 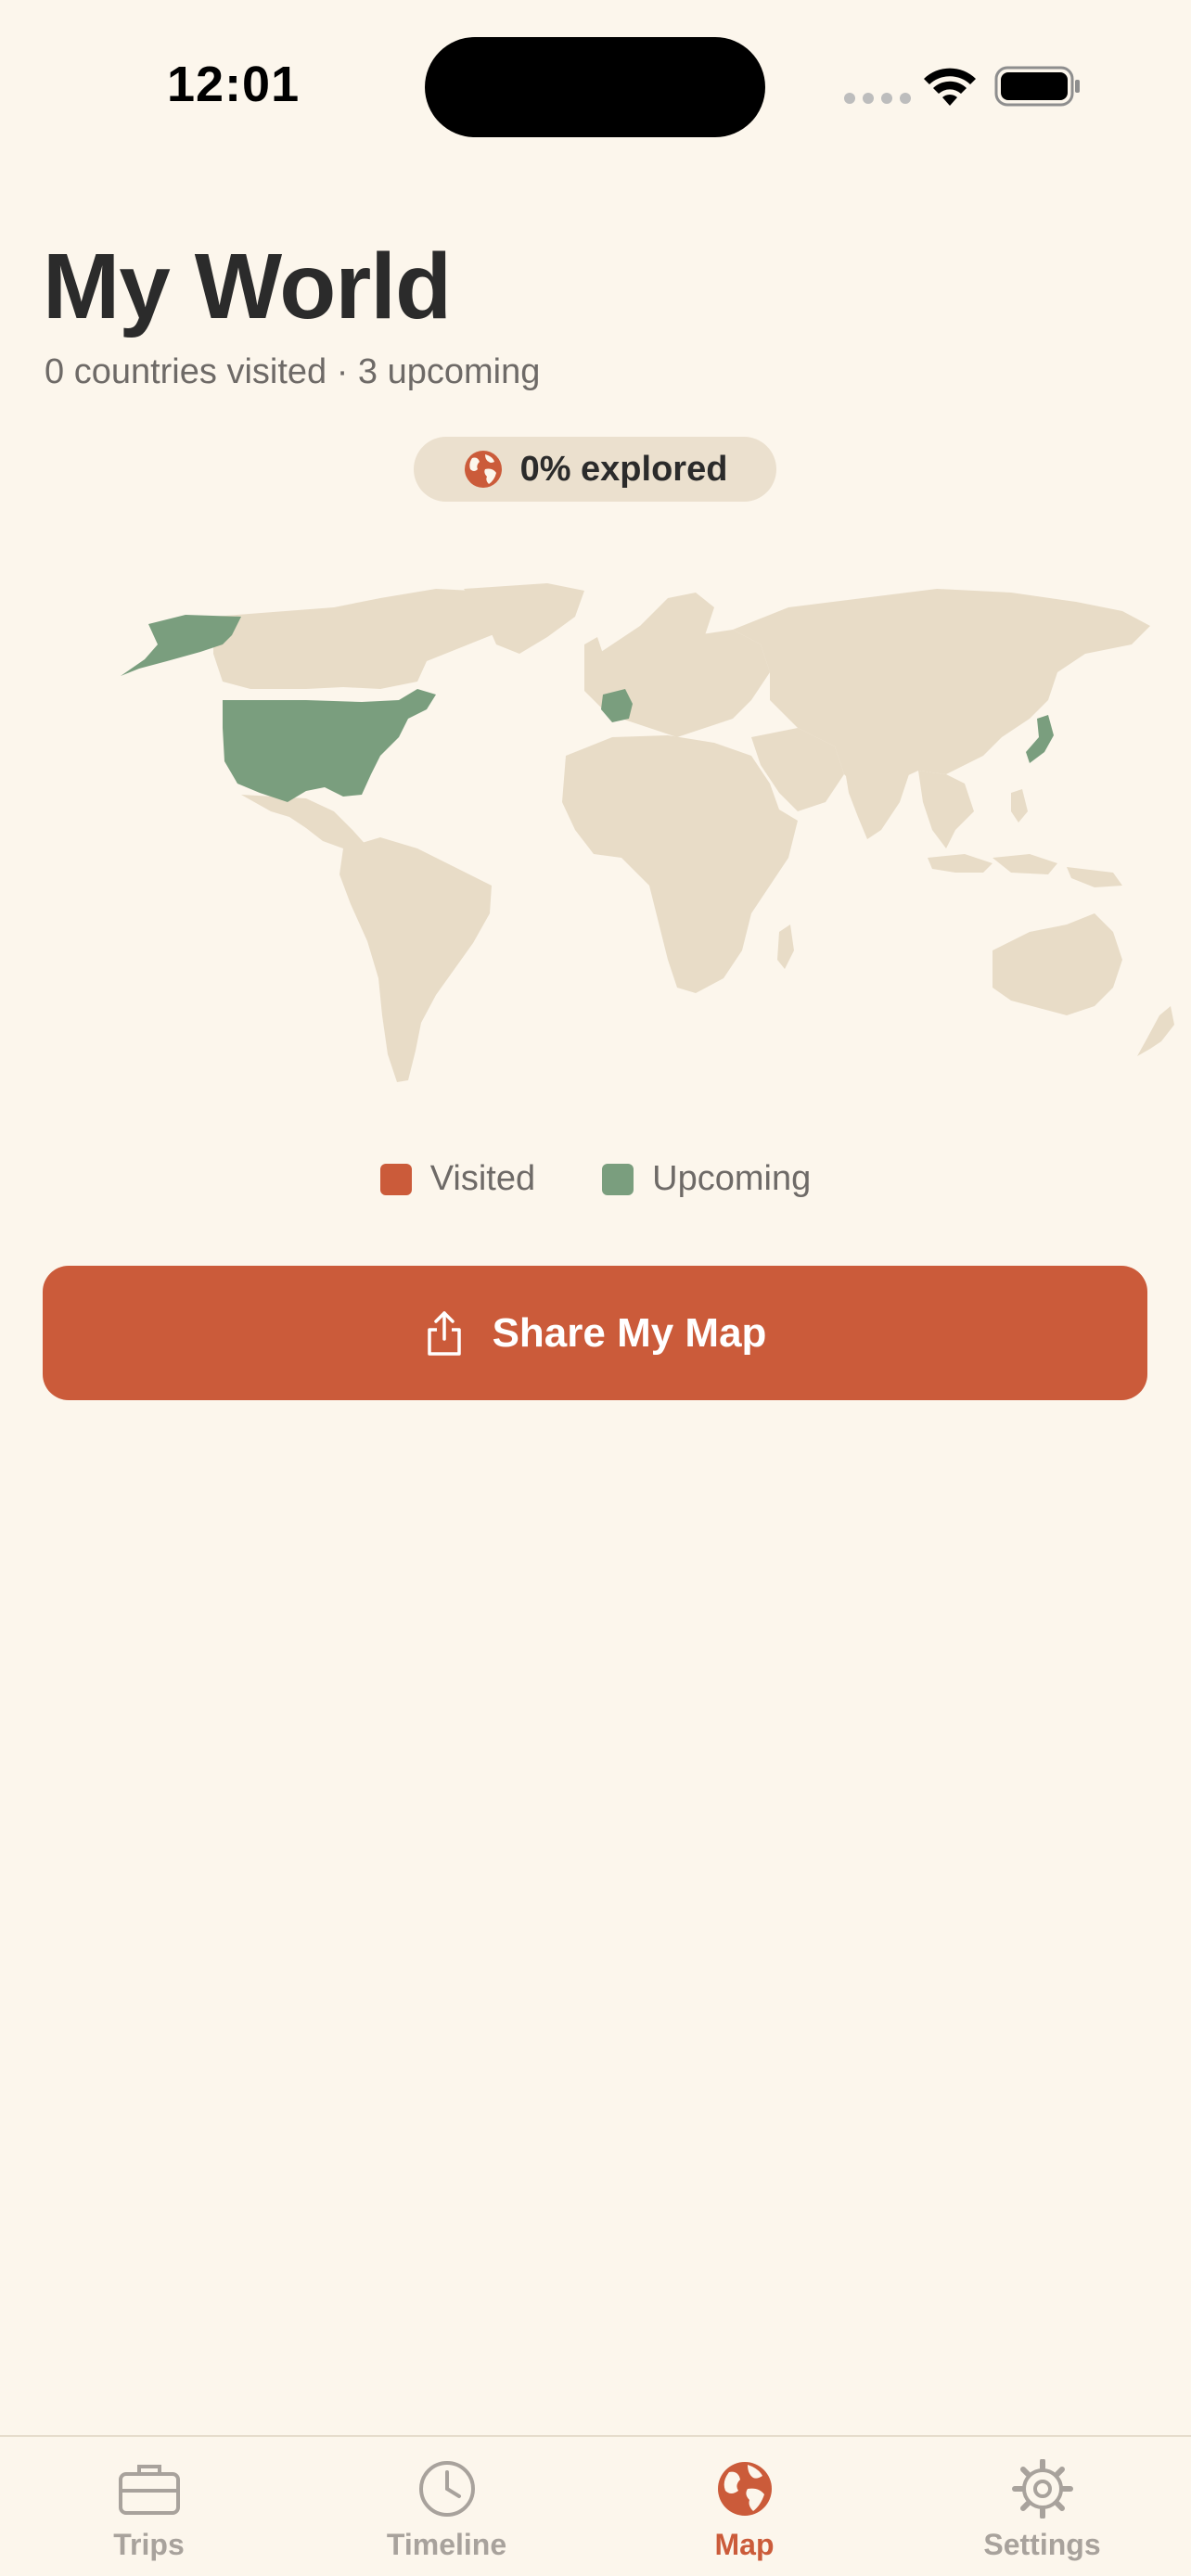 I want to click on upcoming-swatch, so click(x=618, y=1179).